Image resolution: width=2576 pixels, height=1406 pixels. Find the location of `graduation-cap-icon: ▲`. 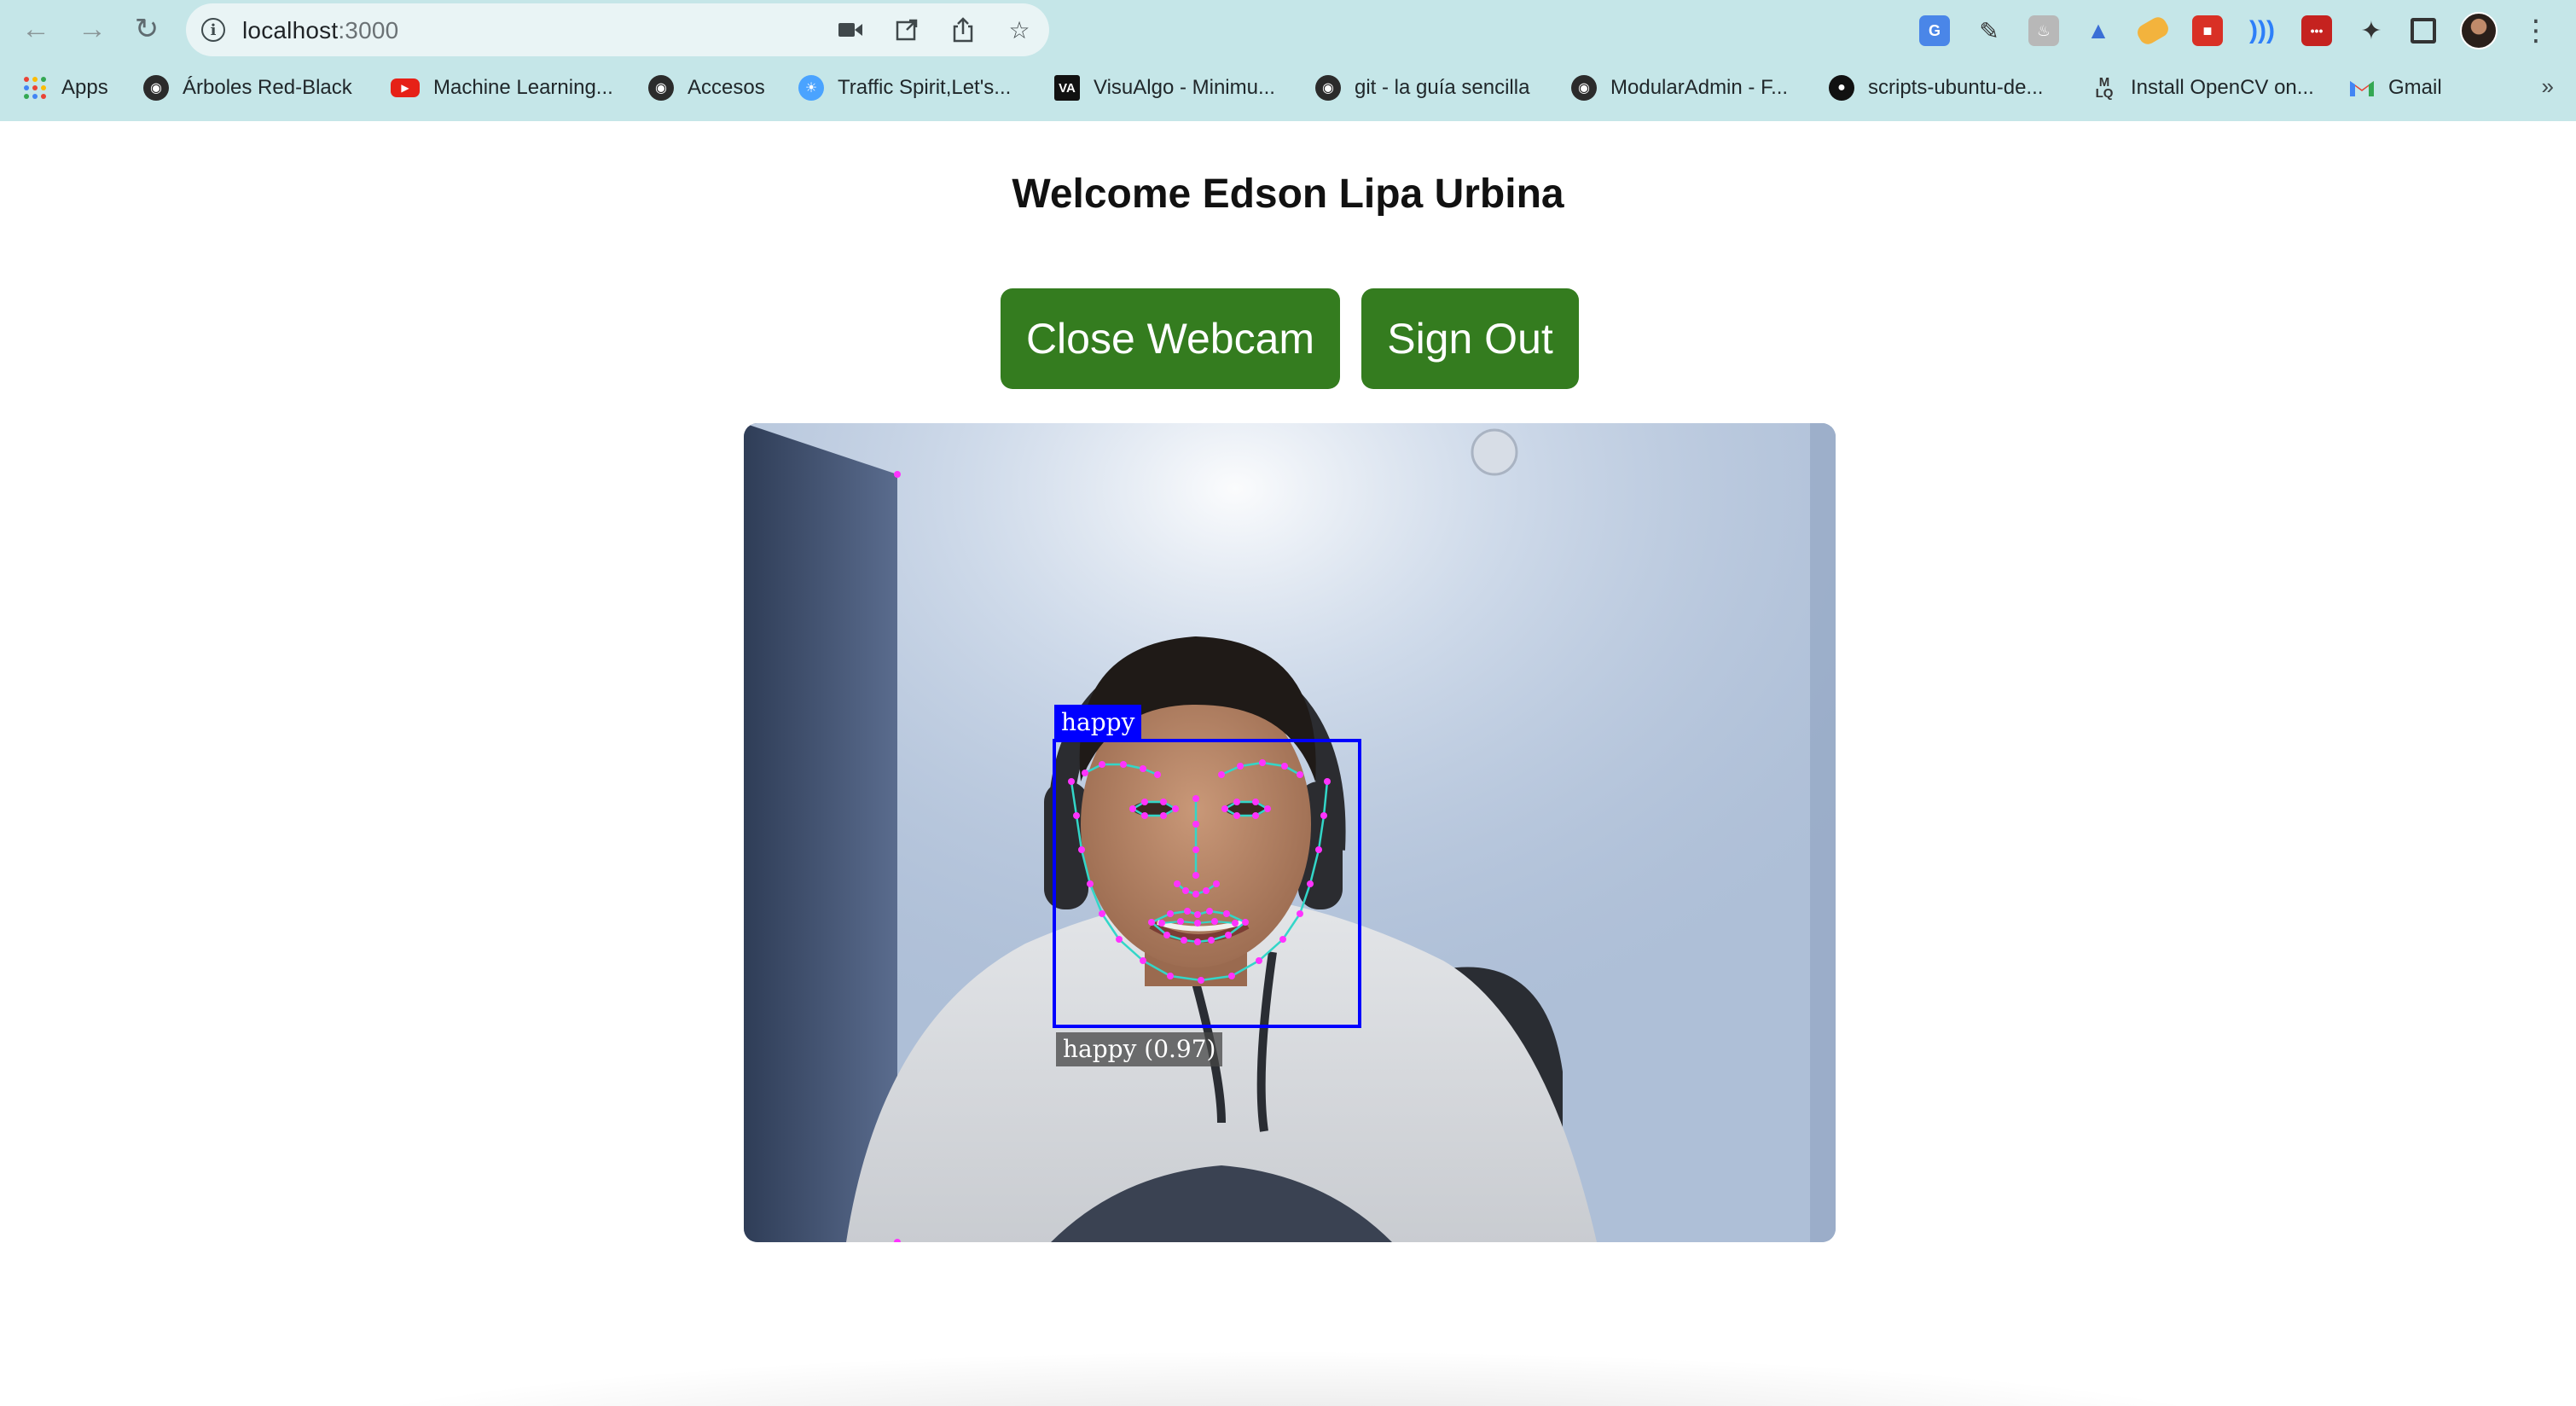

graduation-cap-icon: ▲ is located at coordinates (2098, 30).